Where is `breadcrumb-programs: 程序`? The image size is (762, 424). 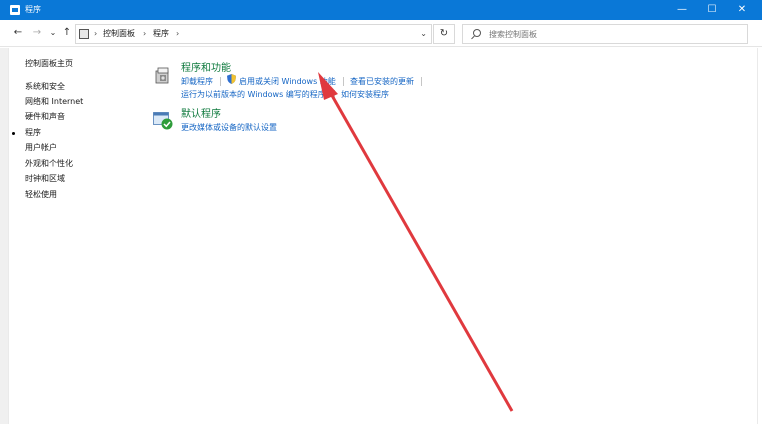
breadcrumb-programs: 程序 is located at coordinates (161, 34).